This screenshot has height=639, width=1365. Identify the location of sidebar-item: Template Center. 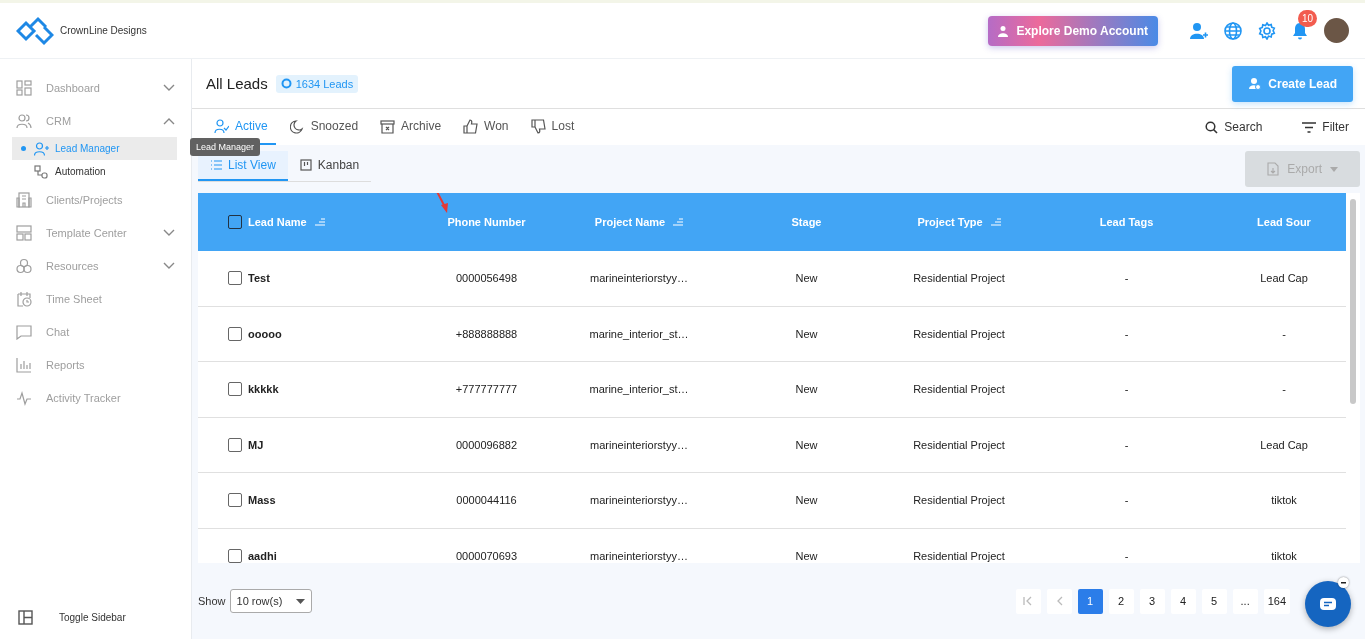
(101, 232).